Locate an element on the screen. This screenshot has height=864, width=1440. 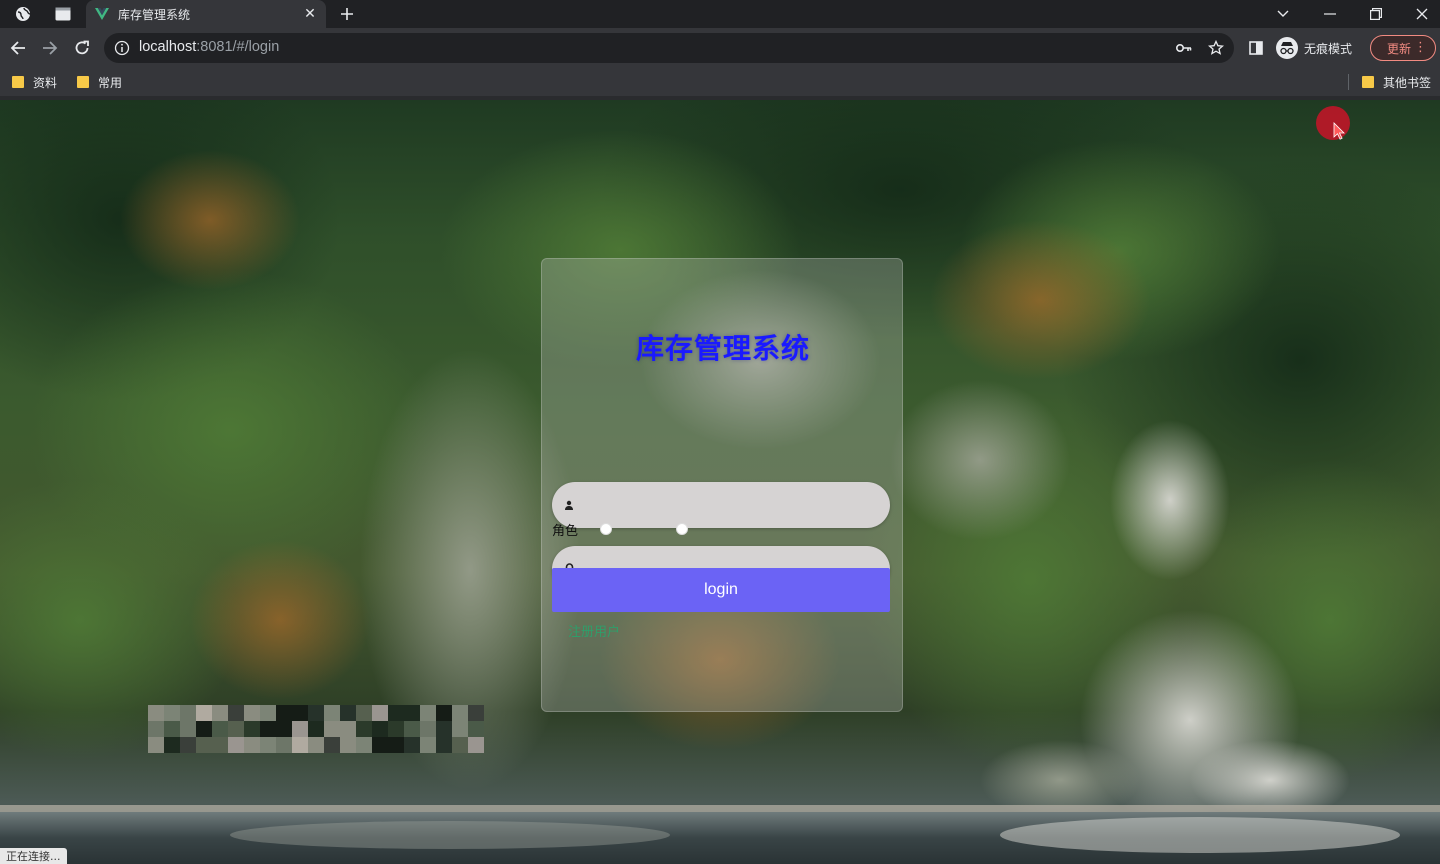
other-bookmarks: 其他书签 is located at coordinates (1396, 82).